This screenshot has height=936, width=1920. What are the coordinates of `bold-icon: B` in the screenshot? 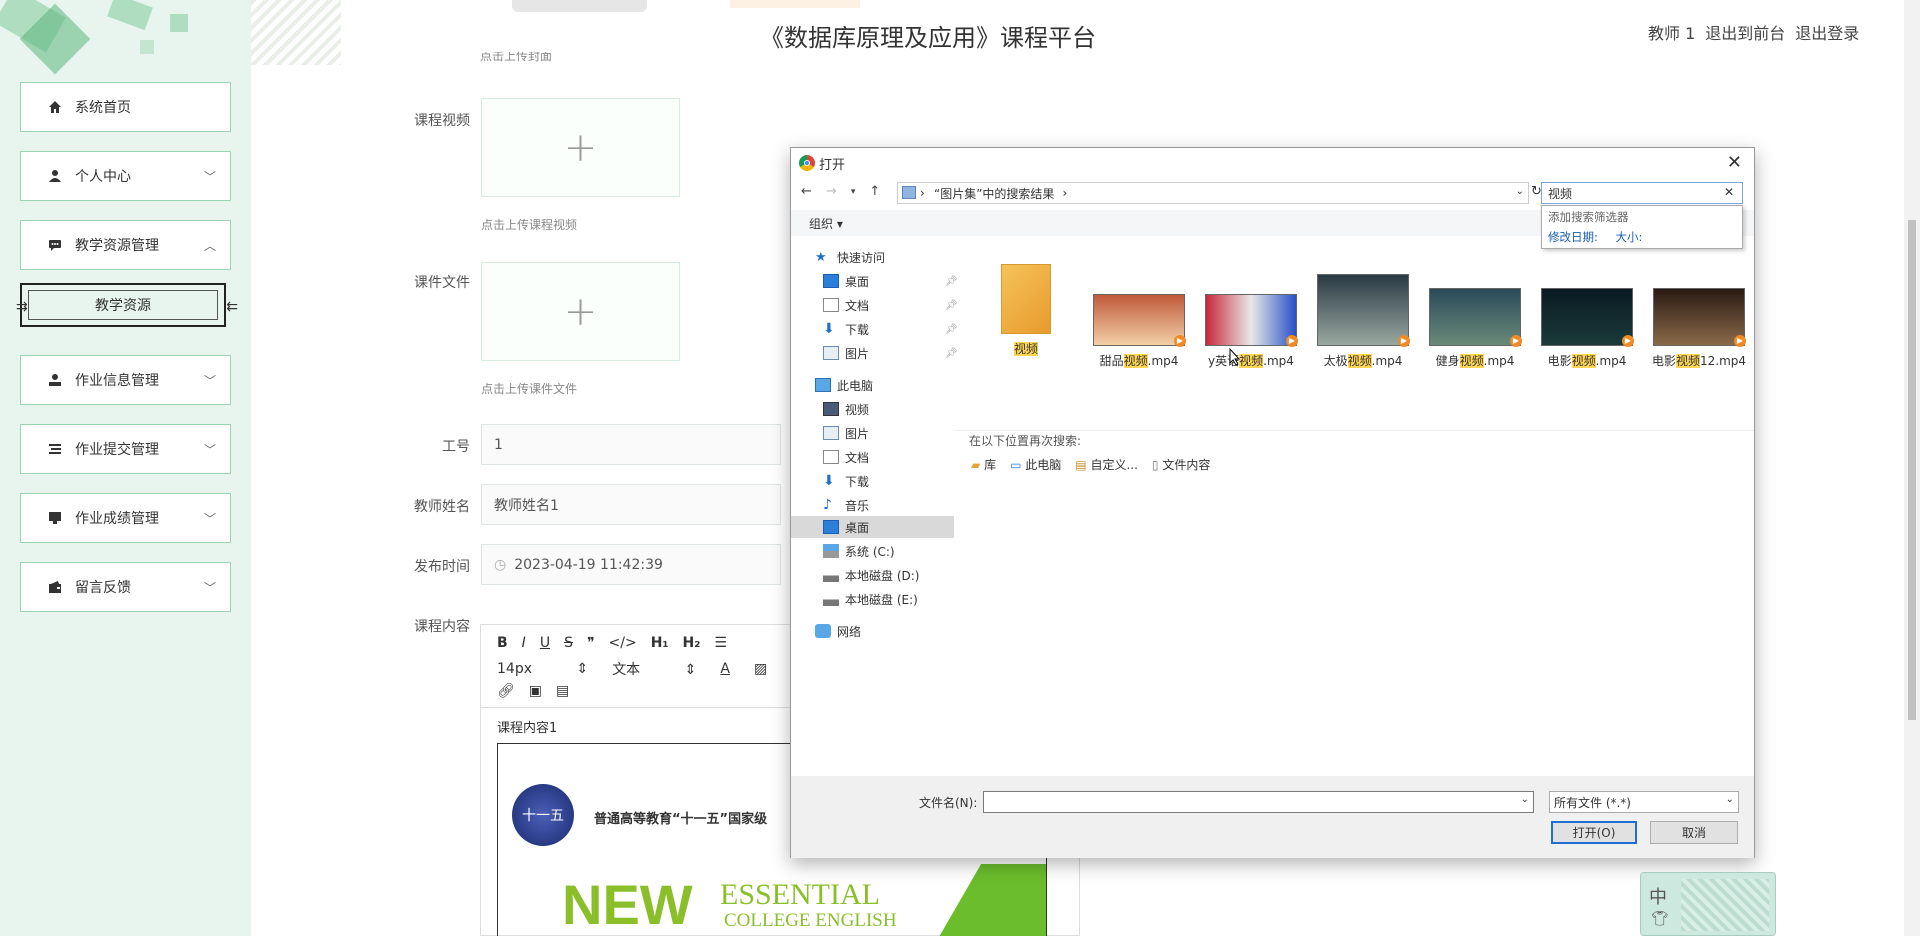 It's located at (502, 643).